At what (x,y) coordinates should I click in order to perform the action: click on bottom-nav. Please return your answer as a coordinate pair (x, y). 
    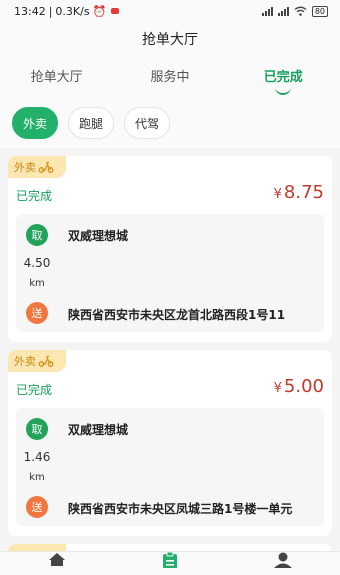
    Looking at the image, I should click on (170, 563).